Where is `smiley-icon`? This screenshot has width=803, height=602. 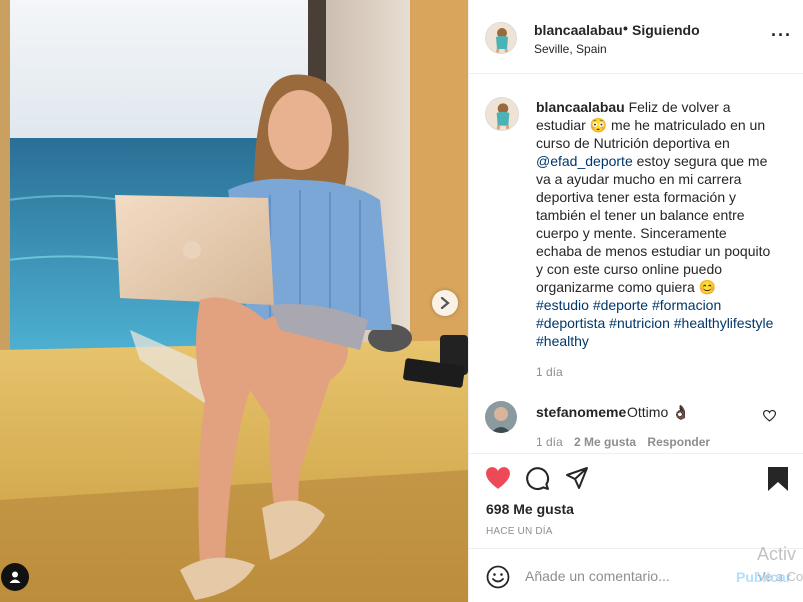 smiley-icon is located at coordinates (498, 577).